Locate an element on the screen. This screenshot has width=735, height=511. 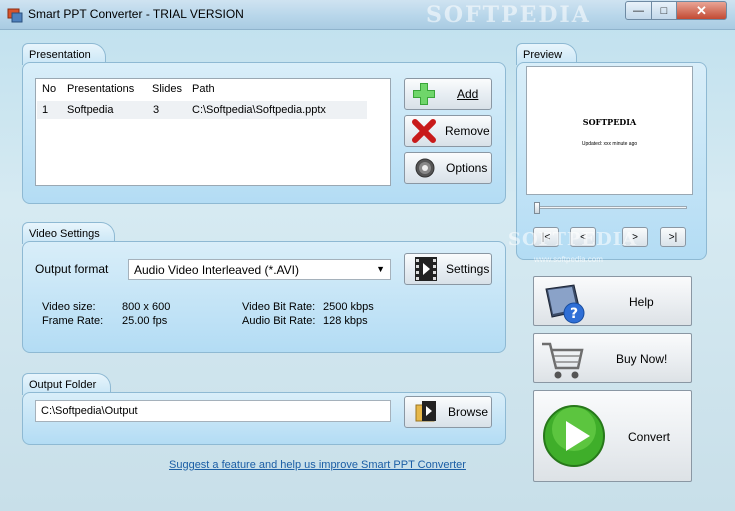
help-label: Help is located at coordinates (641, 302).